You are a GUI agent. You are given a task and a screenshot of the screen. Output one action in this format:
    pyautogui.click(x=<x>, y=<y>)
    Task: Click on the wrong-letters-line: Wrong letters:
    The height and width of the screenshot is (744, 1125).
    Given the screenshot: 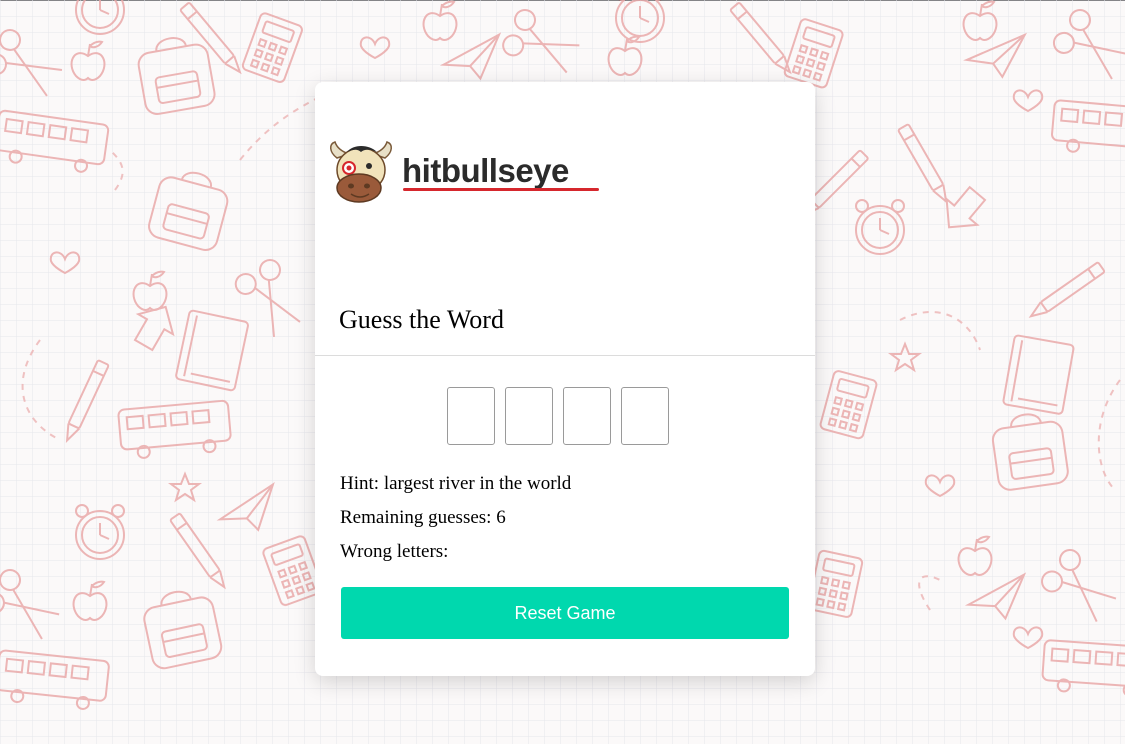 What is the action you would take?
    pyautogui.click(x=394, y=552)
    